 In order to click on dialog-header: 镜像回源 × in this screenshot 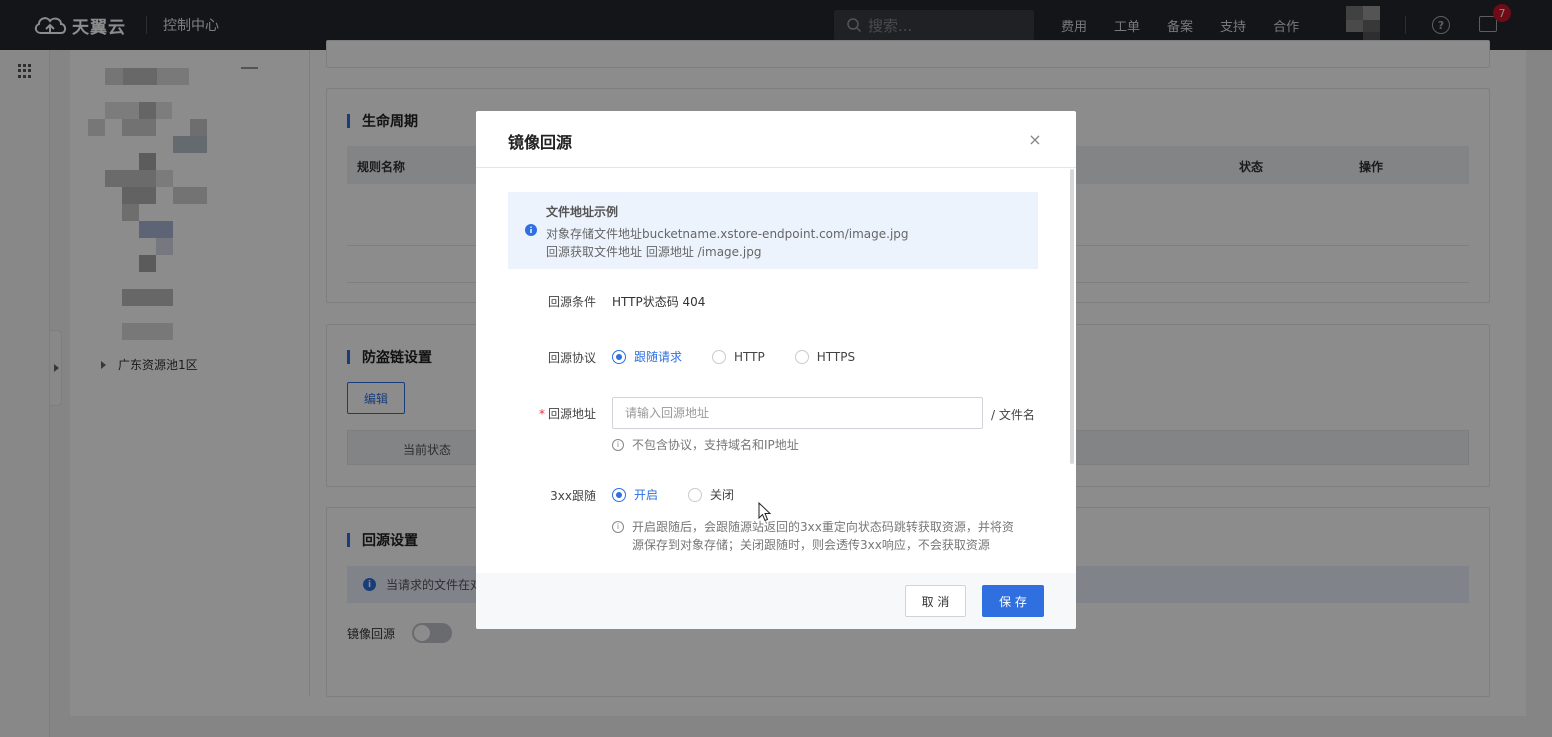, I will do `click(776, 139)`.